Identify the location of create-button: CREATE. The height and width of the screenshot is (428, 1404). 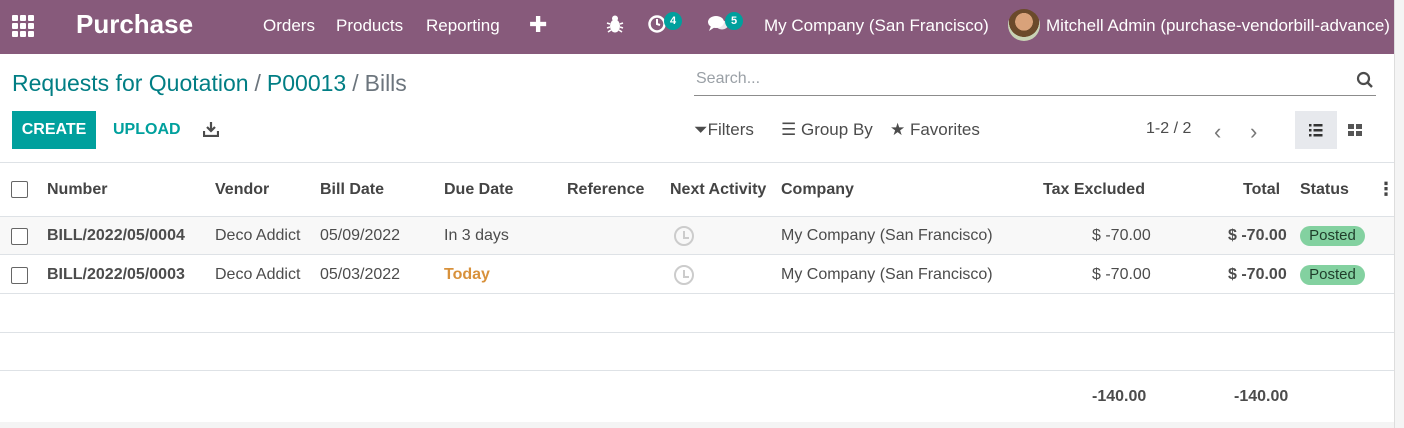
(54, 130).